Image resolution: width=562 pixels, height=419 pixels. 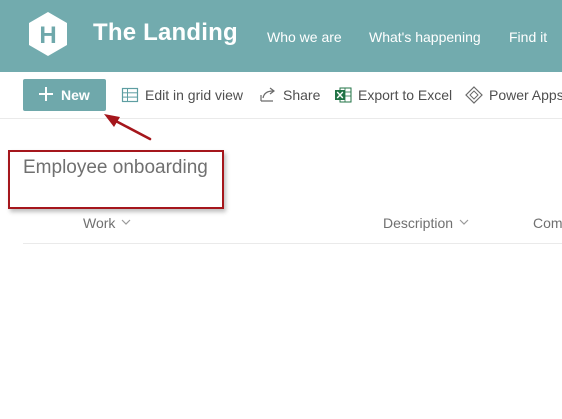 I want to click on edit-in-grid-view-label: Edit in grid view, so click(x=194, y=95).